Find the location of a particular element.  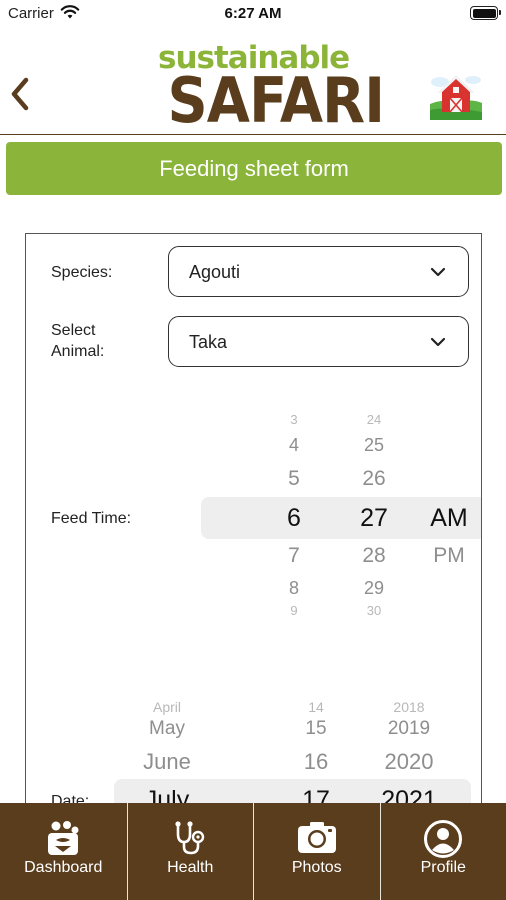

tab-health: Health is located at coordinates (190, 851).